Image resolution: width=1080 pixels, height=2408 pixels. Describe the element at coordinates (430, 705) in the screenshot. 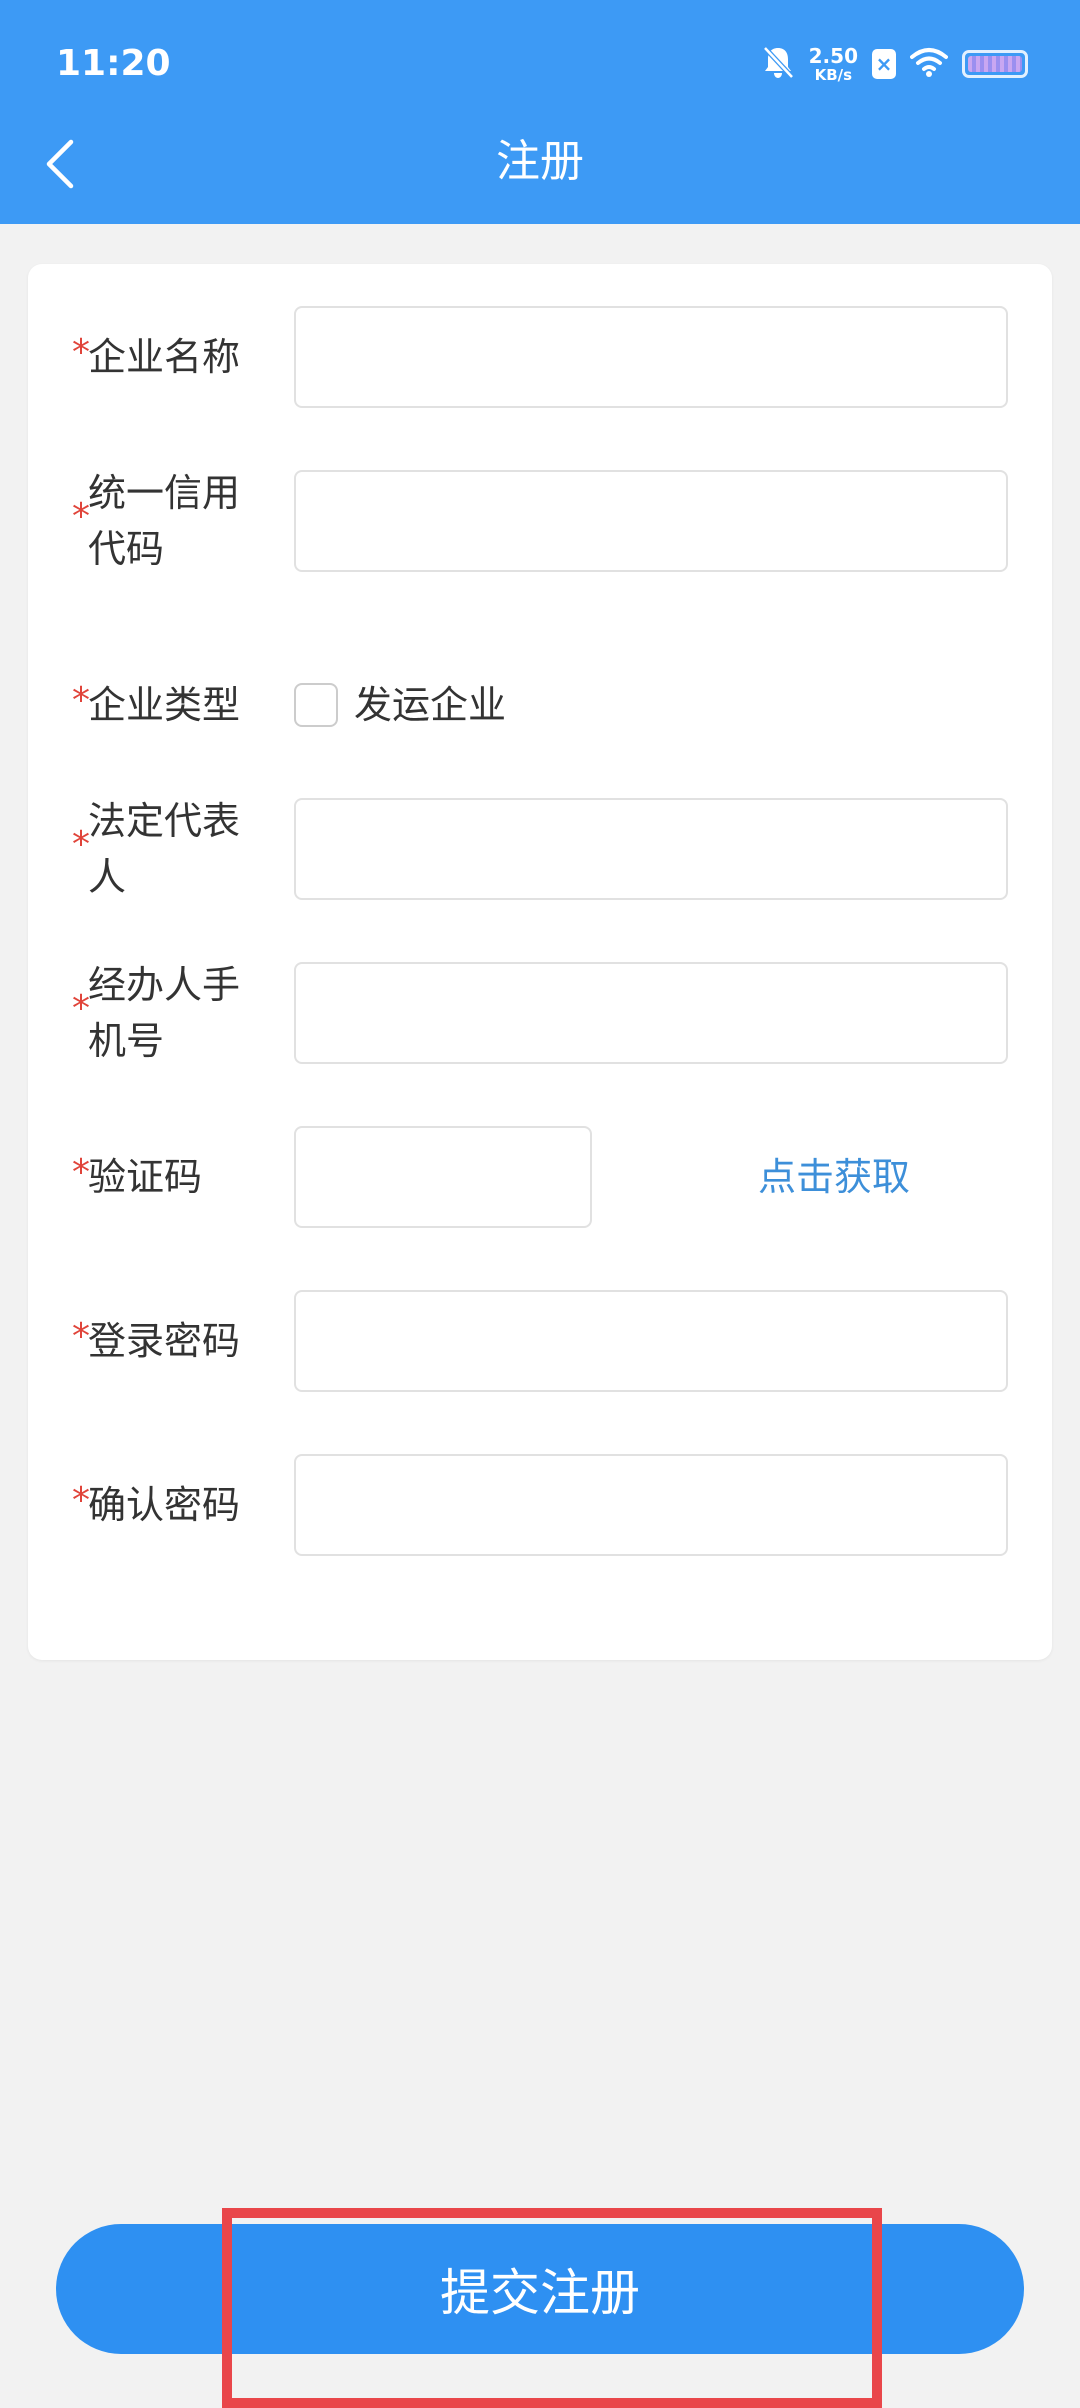

I see `shipper-option-label: 发运企业` at that location.